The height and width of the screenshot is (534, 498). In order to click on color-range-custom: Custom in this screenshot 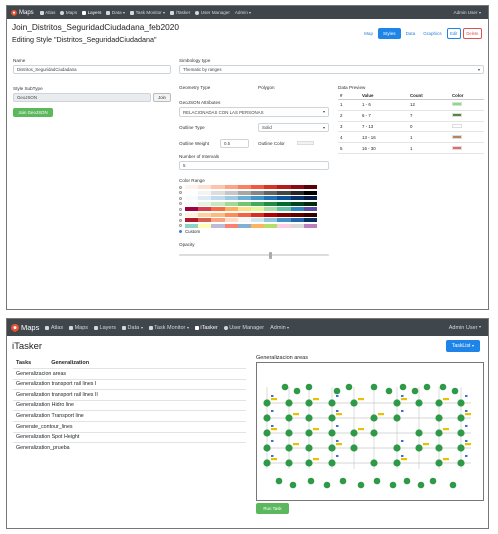, I will do `click(189, 231)`.